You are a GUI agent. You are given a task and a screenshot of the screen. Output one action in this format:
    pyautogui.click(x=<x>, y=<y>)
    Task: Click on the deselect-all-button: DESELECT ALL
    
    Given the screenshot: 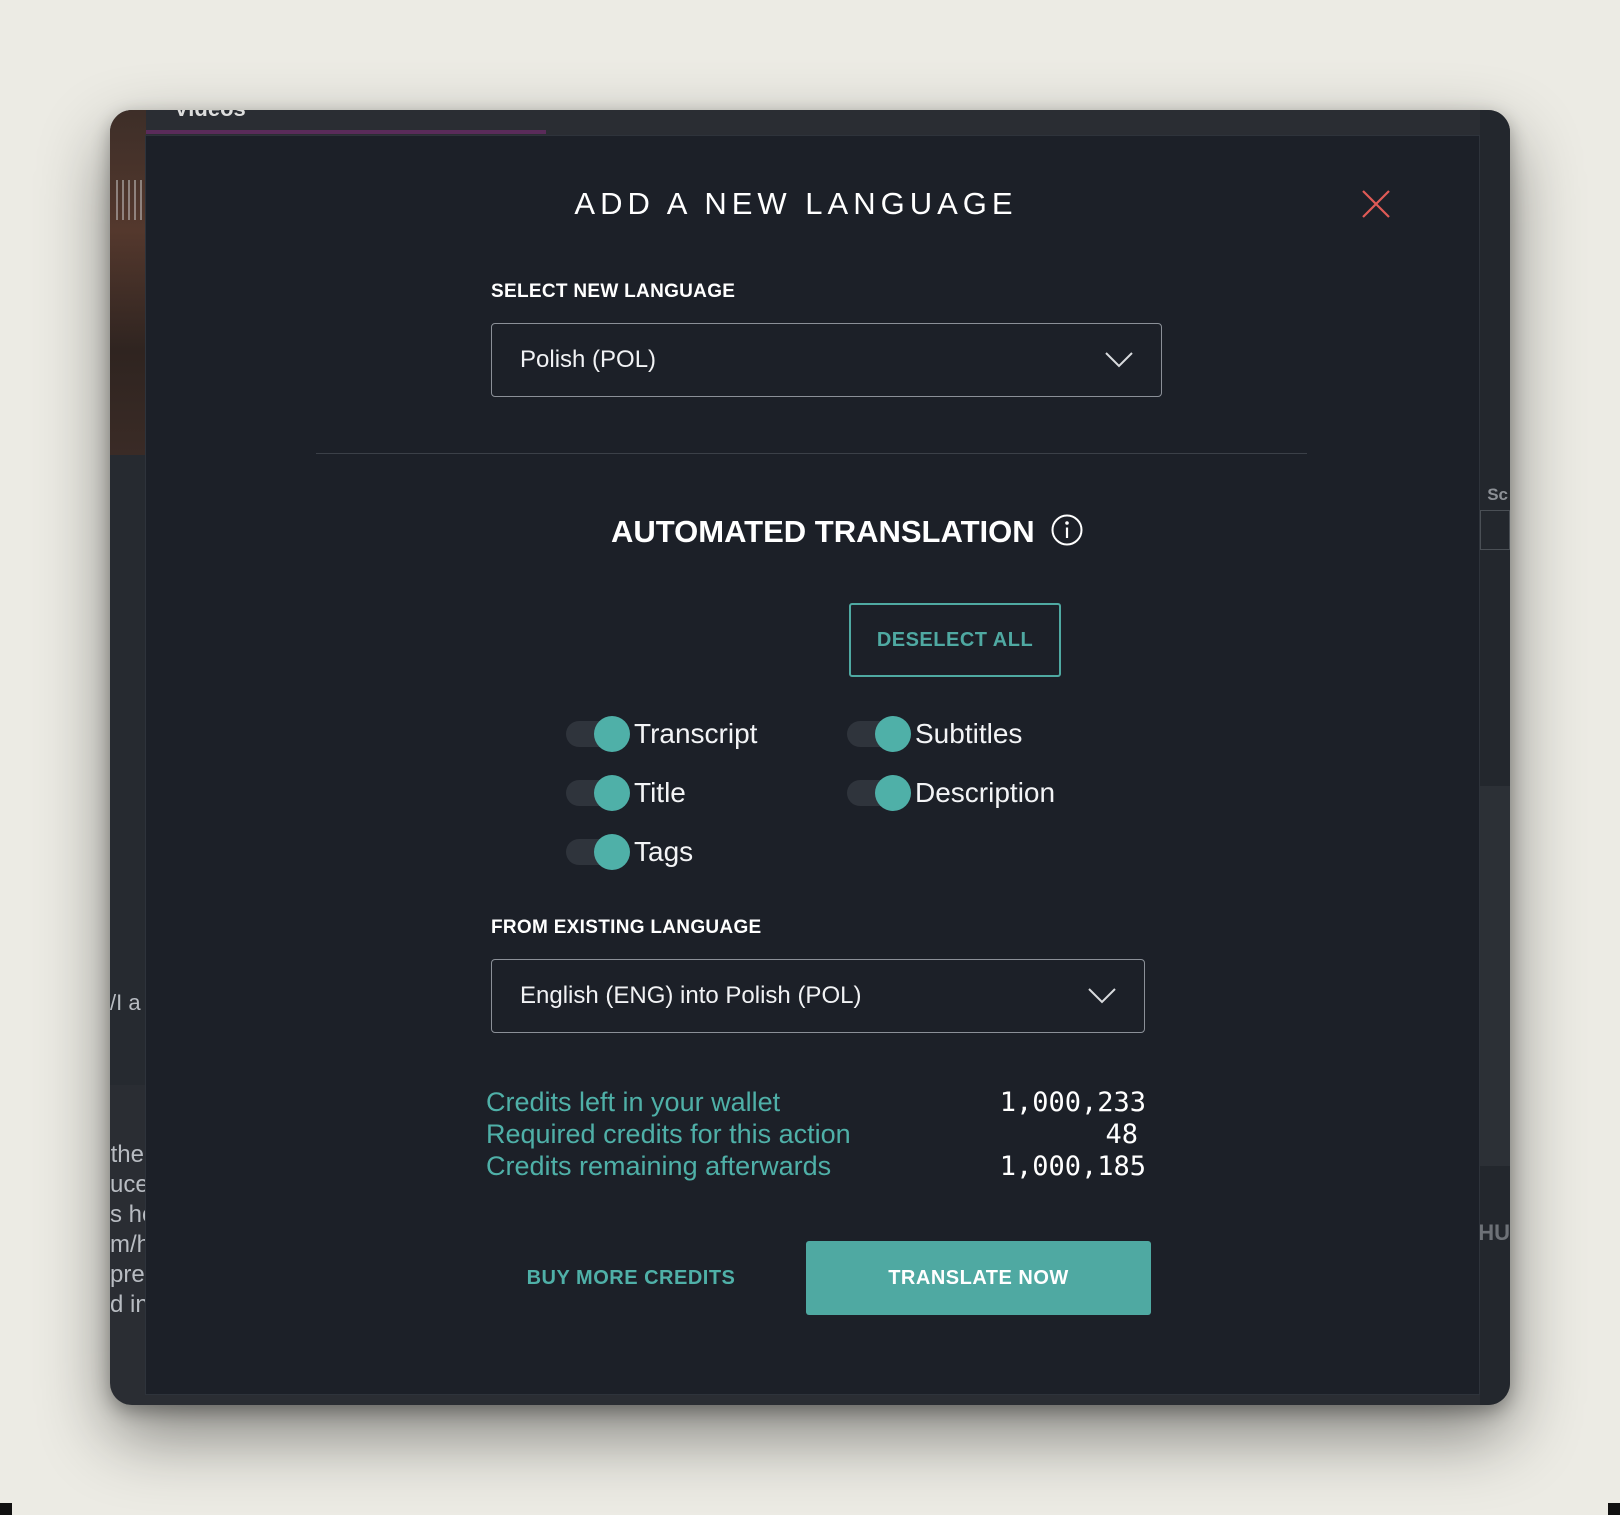 What is the action you would take?
    pyautogui.click(x=955, y=640)
    